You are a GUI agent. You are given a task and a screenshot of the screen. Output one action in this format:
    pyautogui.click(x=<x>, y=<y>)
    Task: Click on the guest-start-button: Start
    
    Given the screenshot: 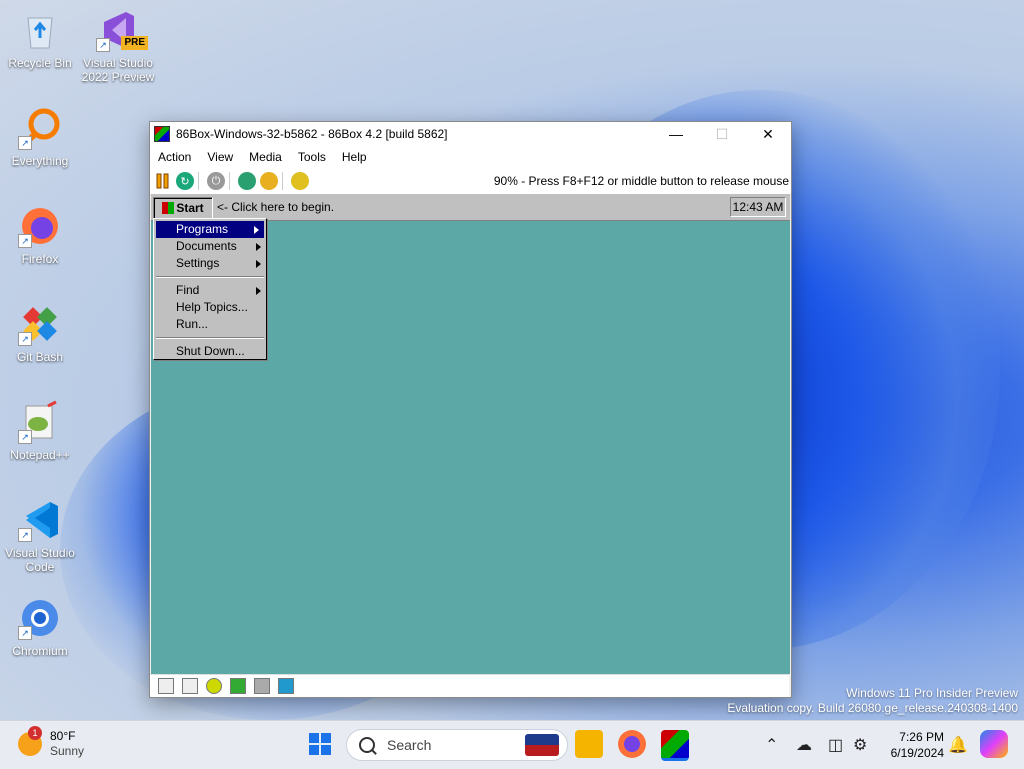 What is the action you would take?
    pyautogui.click(x=183, y=208)
    